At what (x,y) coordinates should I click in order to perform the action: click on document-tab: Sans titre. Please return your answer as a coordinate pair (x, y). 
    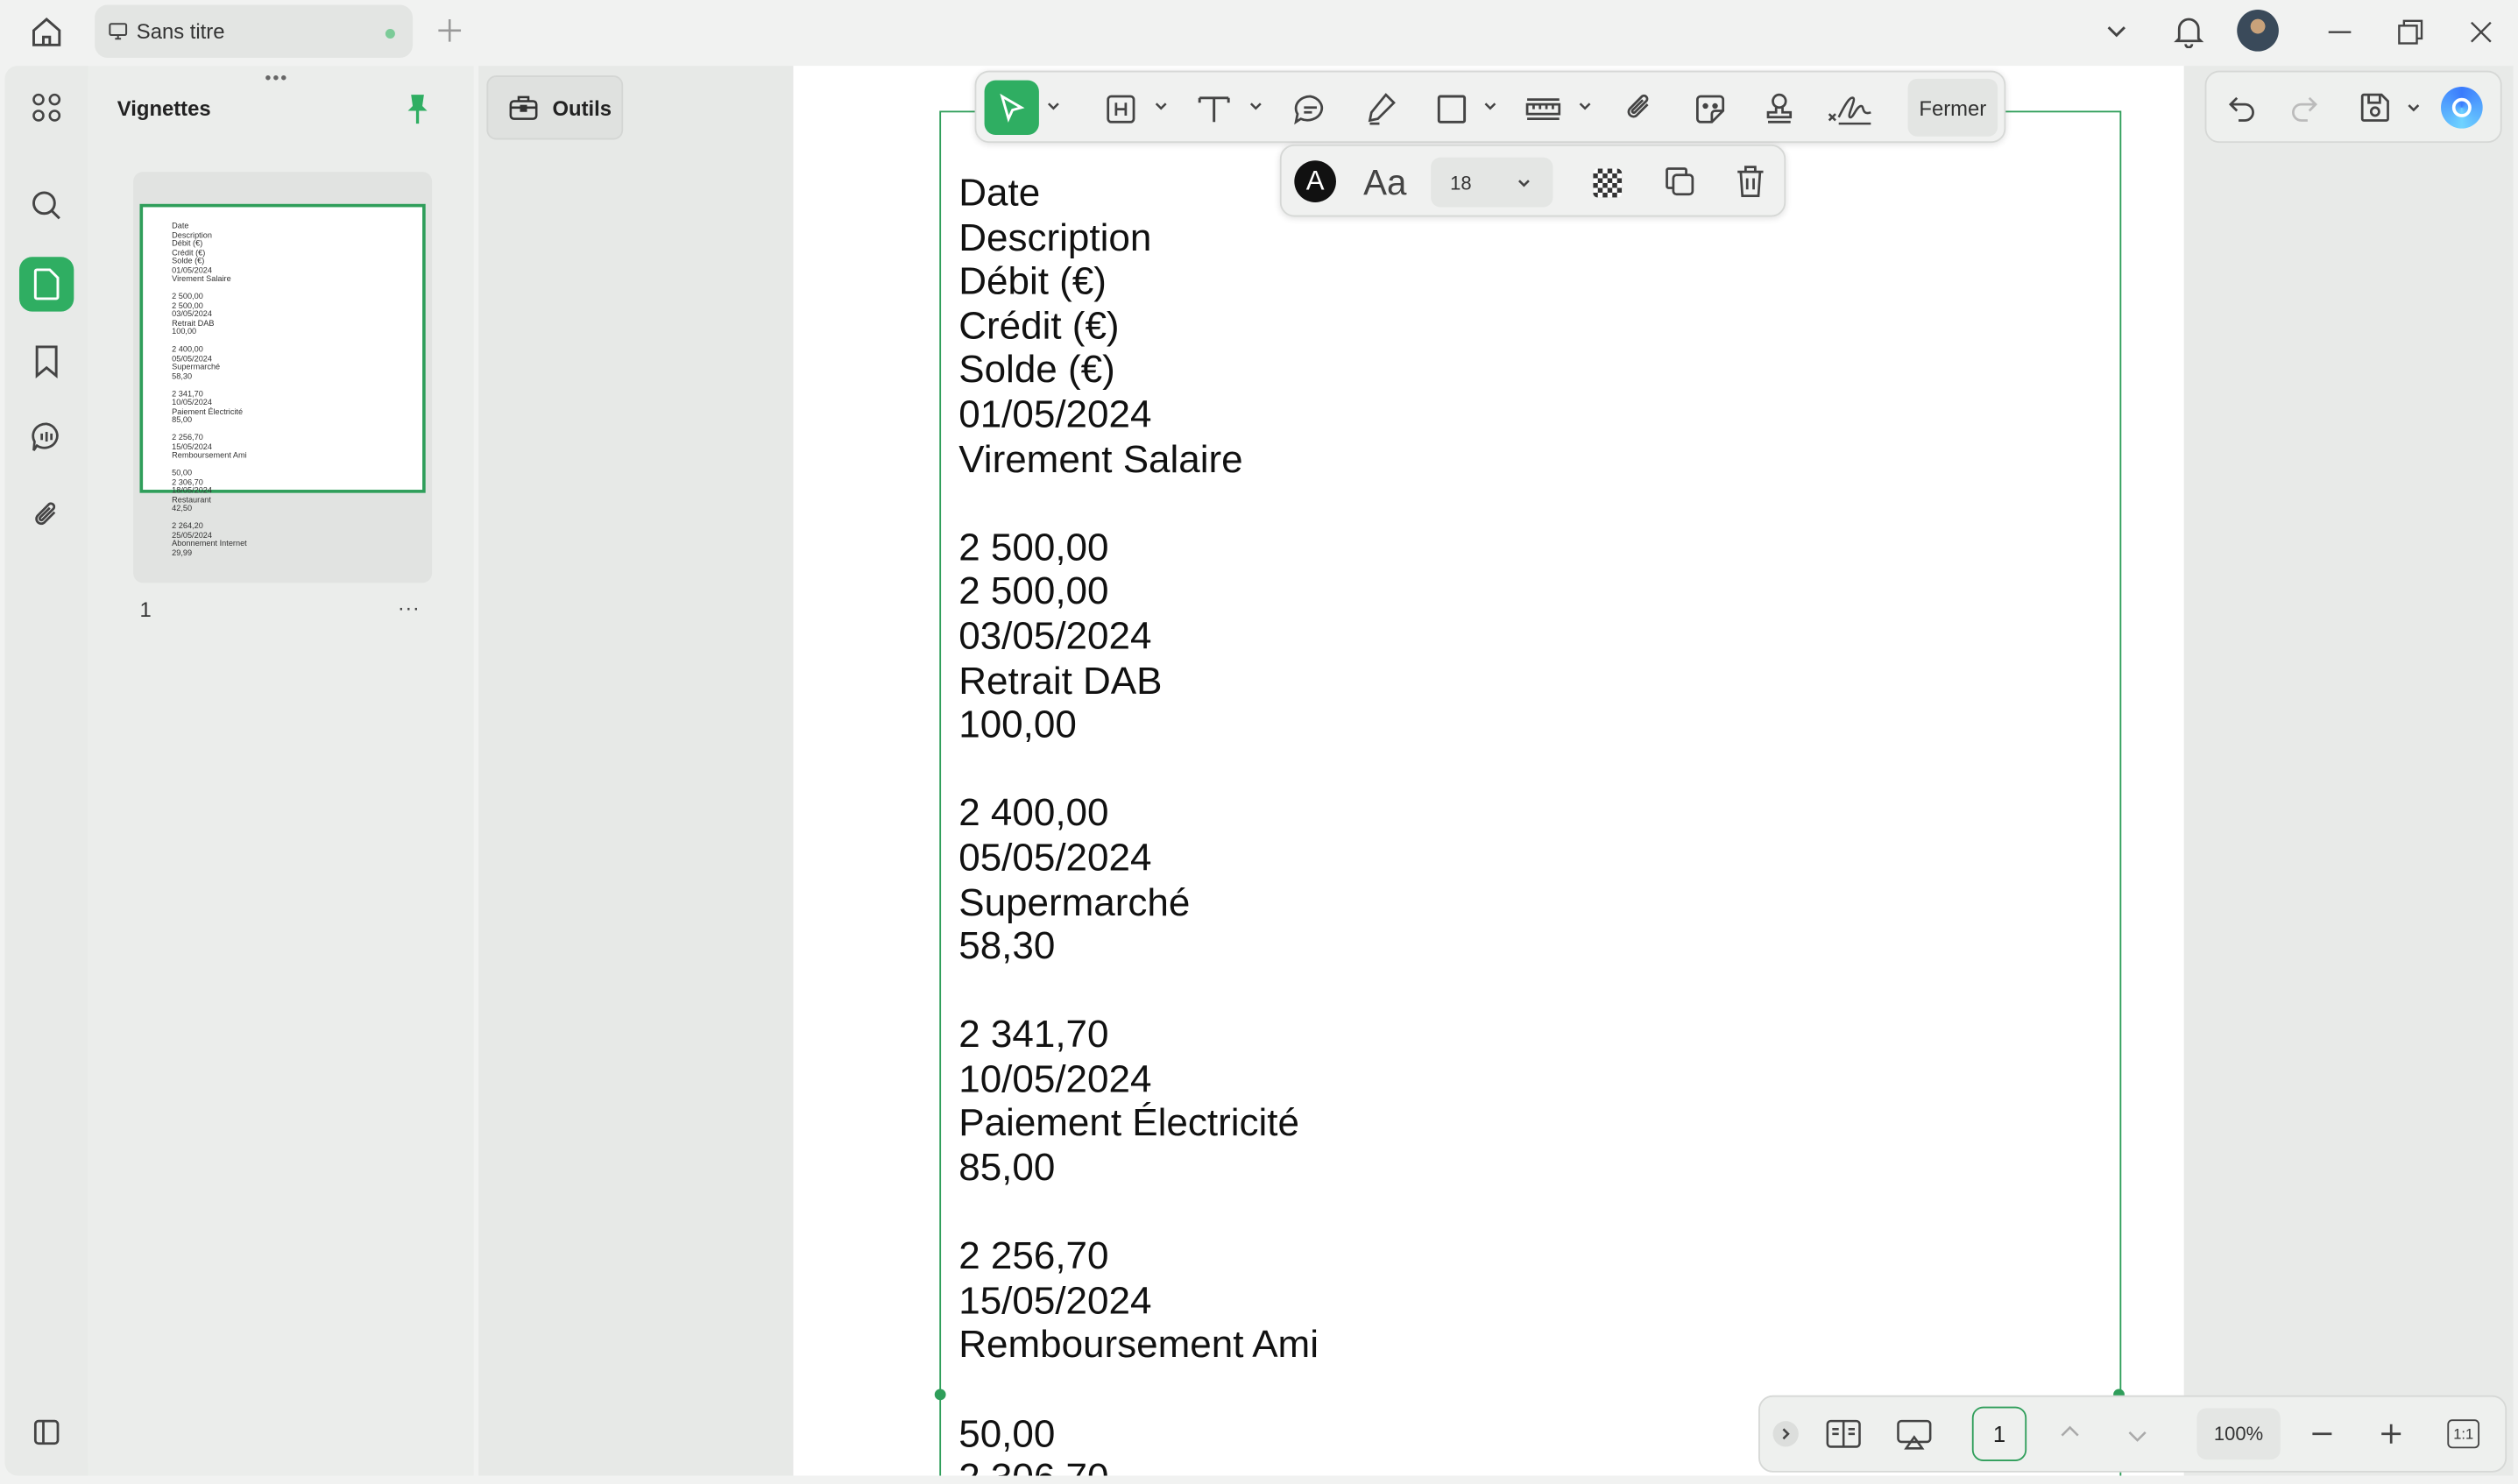
    Looking at the image, I should click on (254, 31).